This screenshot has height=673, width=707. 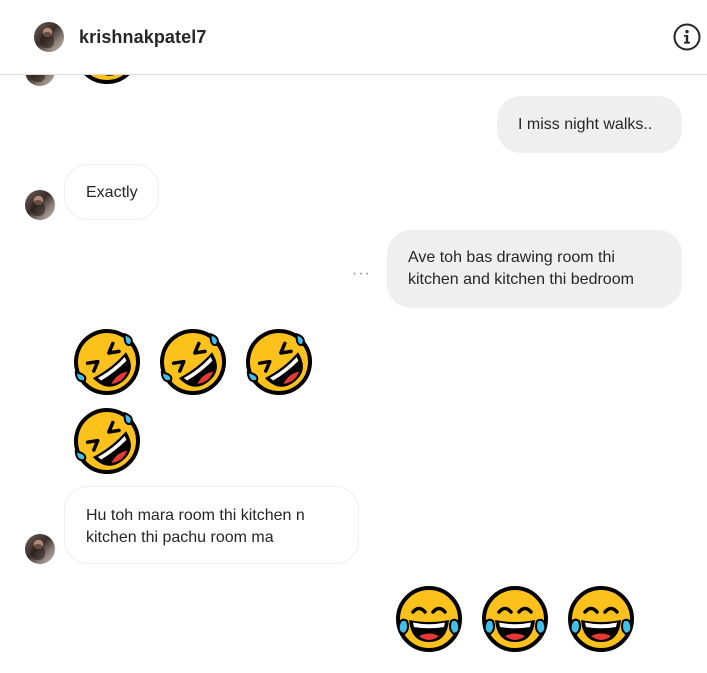 I want to click on message-options-icon: ···, so click(x=361, y=274).